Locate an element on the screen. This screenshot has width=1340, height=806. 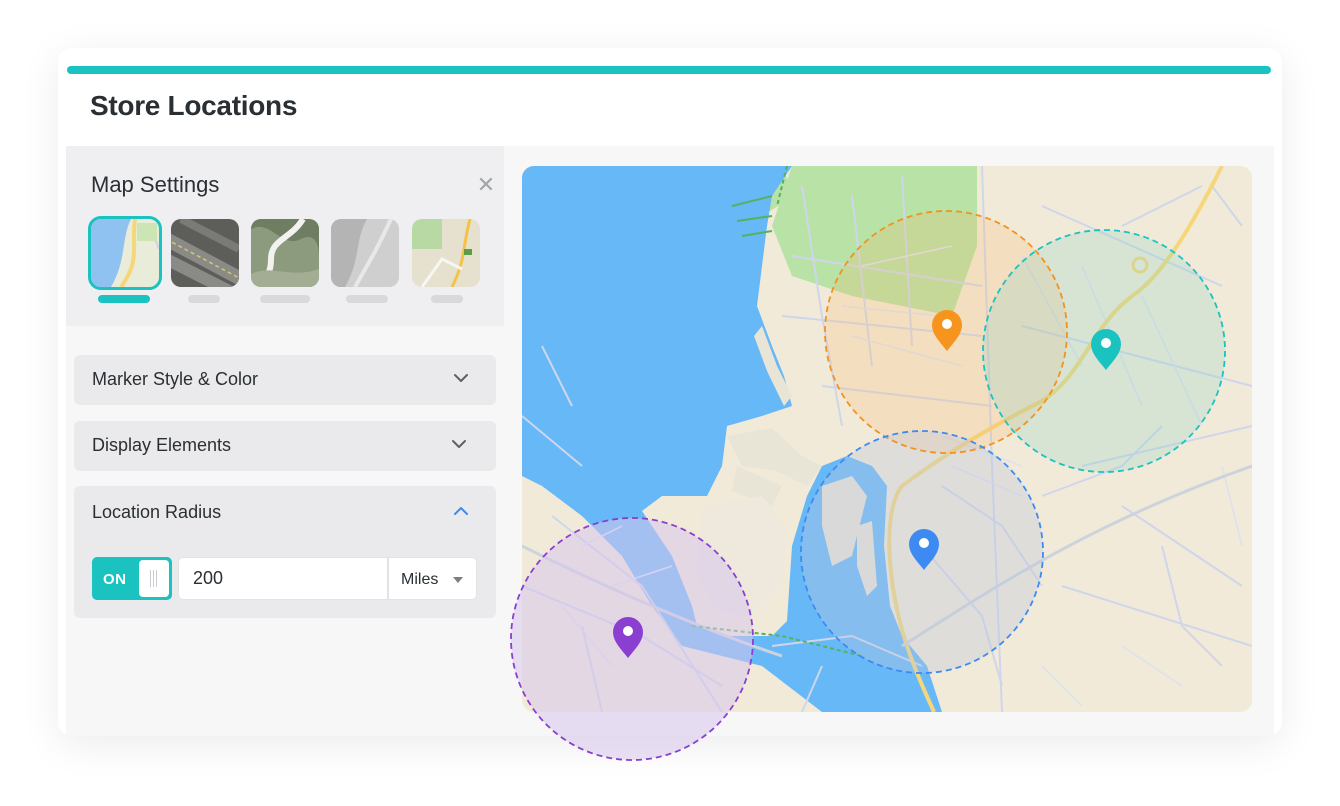
light-map-style-thumb is located at coordinates (125, 253).